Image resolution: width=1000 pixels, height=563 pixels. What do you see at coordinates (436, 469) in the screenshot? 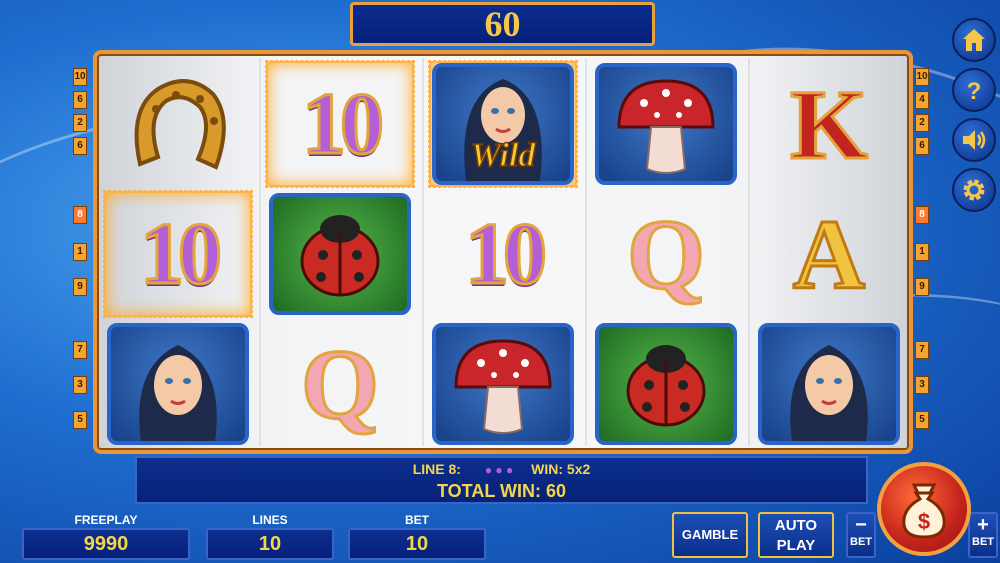
I see `line-label: LINE 8:` at bounding box center [436, 469].